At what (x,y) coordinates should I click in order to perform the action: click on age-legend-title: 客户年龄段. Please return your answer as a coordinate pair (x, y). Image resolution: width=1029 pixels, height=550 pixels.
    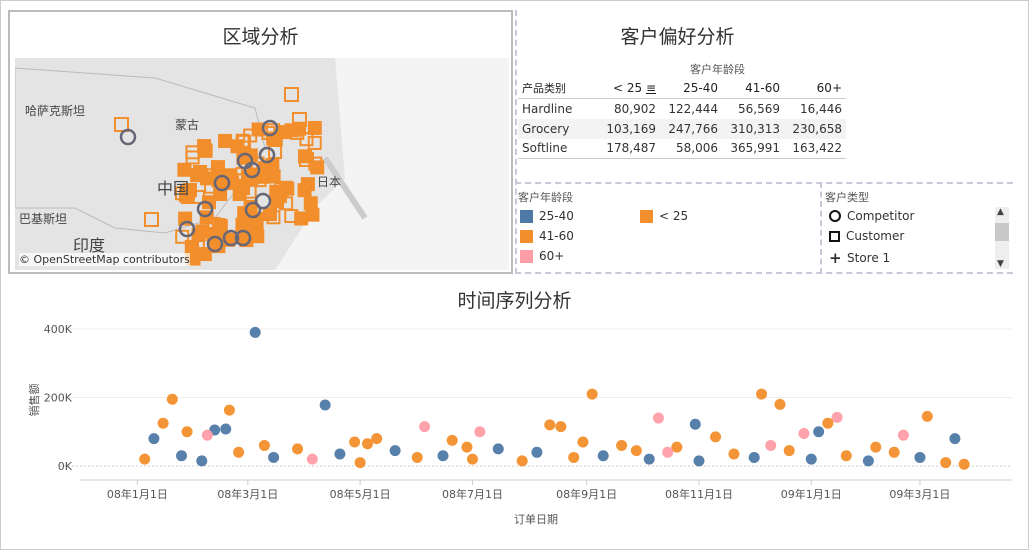
    Looking at the image, I should click on (545, 197).